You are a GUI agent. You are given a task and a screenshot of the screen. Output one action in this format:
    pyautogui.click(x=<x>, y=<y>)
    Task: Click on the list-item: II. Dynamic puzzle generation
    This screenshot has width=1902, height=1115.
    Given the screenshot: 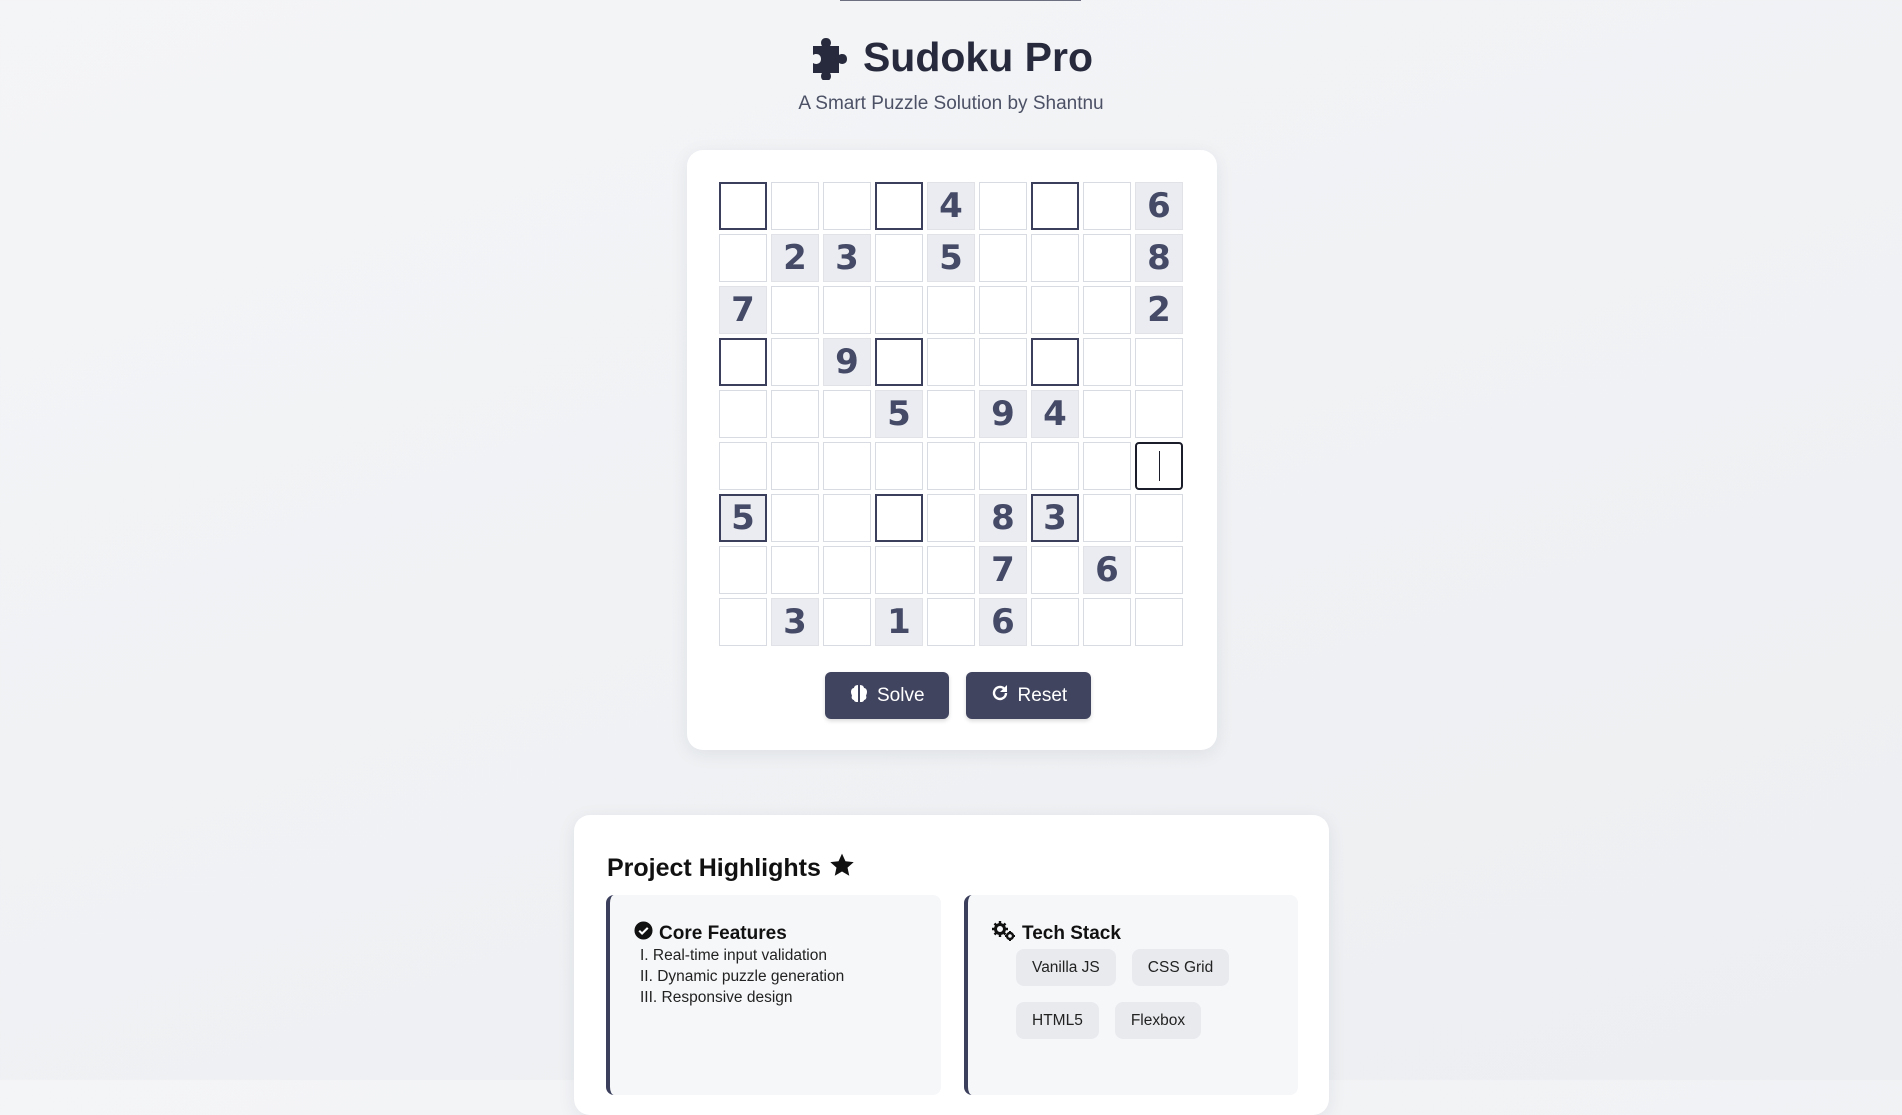 What is the action you would take?
    pyautogui.click(x=742, y=976)
    